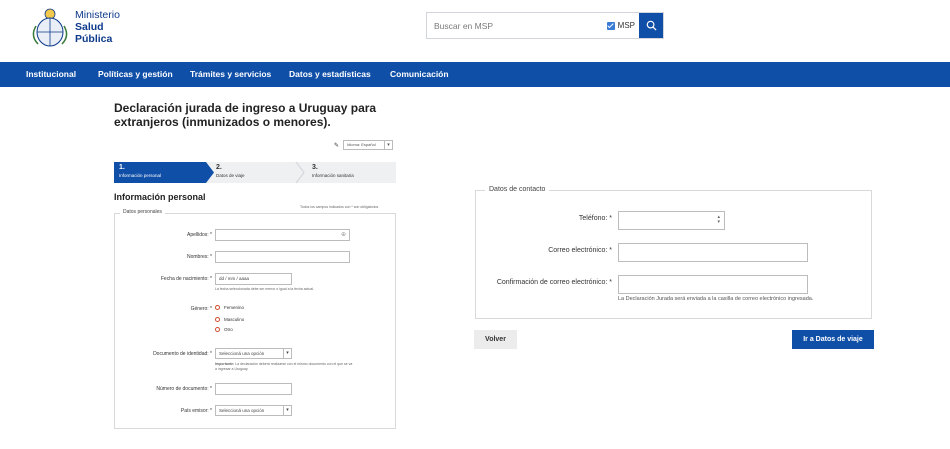 This screenshot has width=950, height=449. I want to click on gender-option-masculino: Masculino, so click(229, 319).